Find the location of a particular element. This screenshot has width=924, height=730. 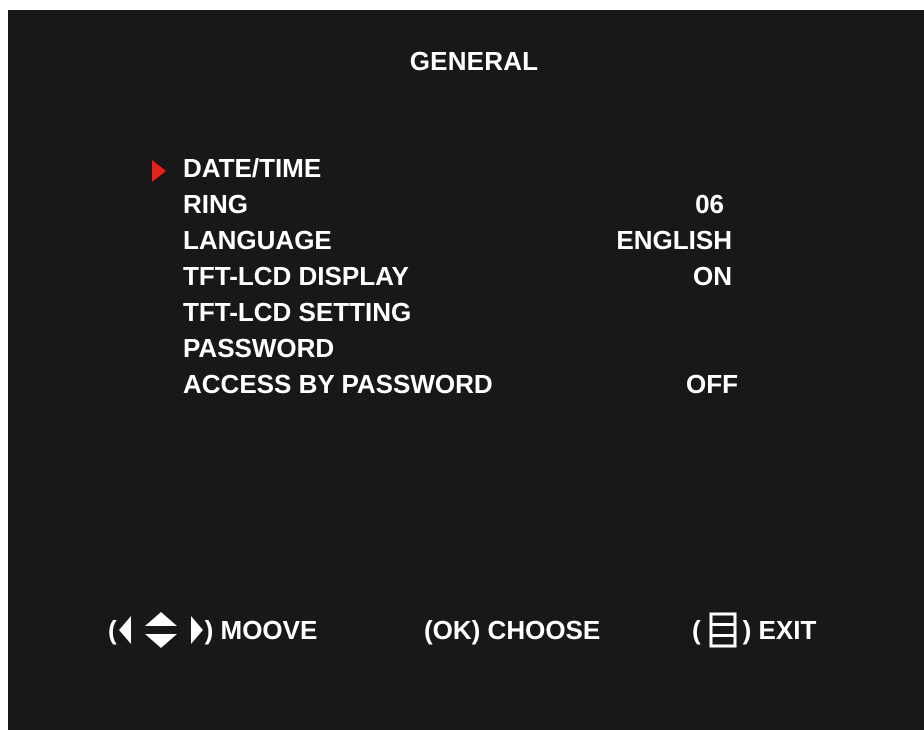

menu-item-password: PASSWORD is located at coordinates (466, 348).